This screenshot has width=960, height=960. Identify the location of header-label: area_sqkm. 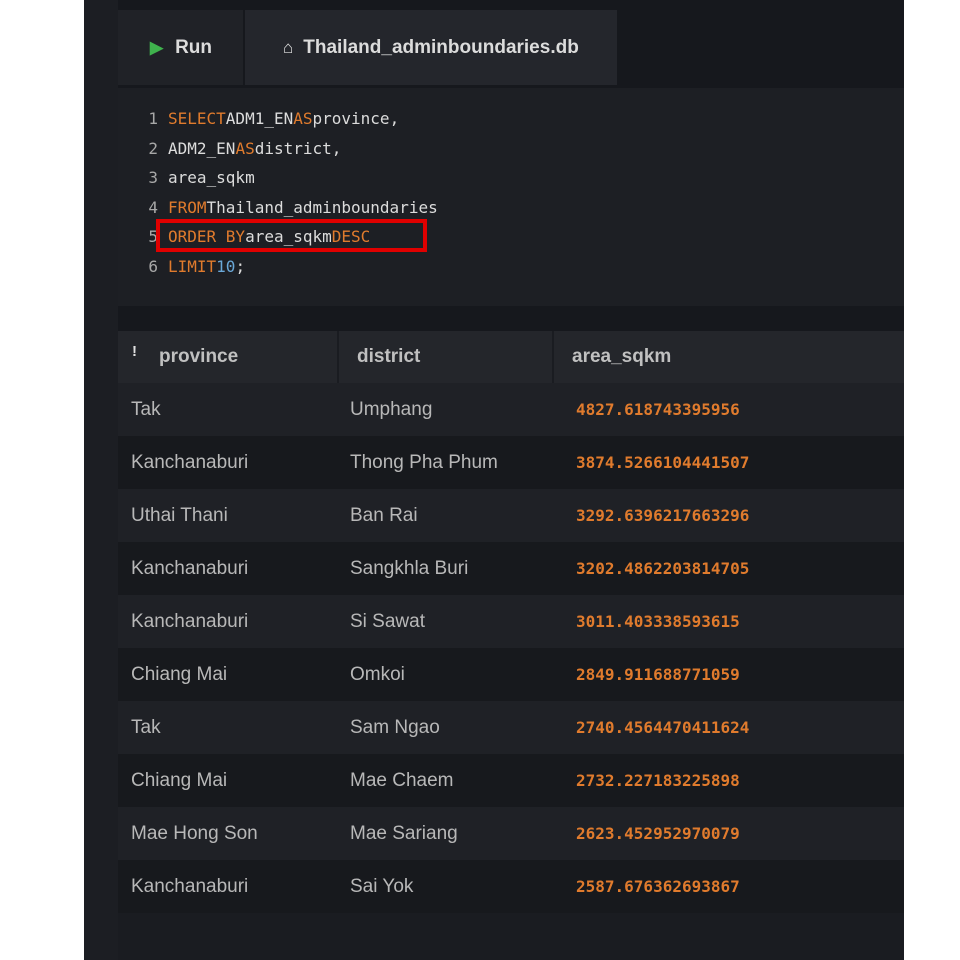
(622, 356).